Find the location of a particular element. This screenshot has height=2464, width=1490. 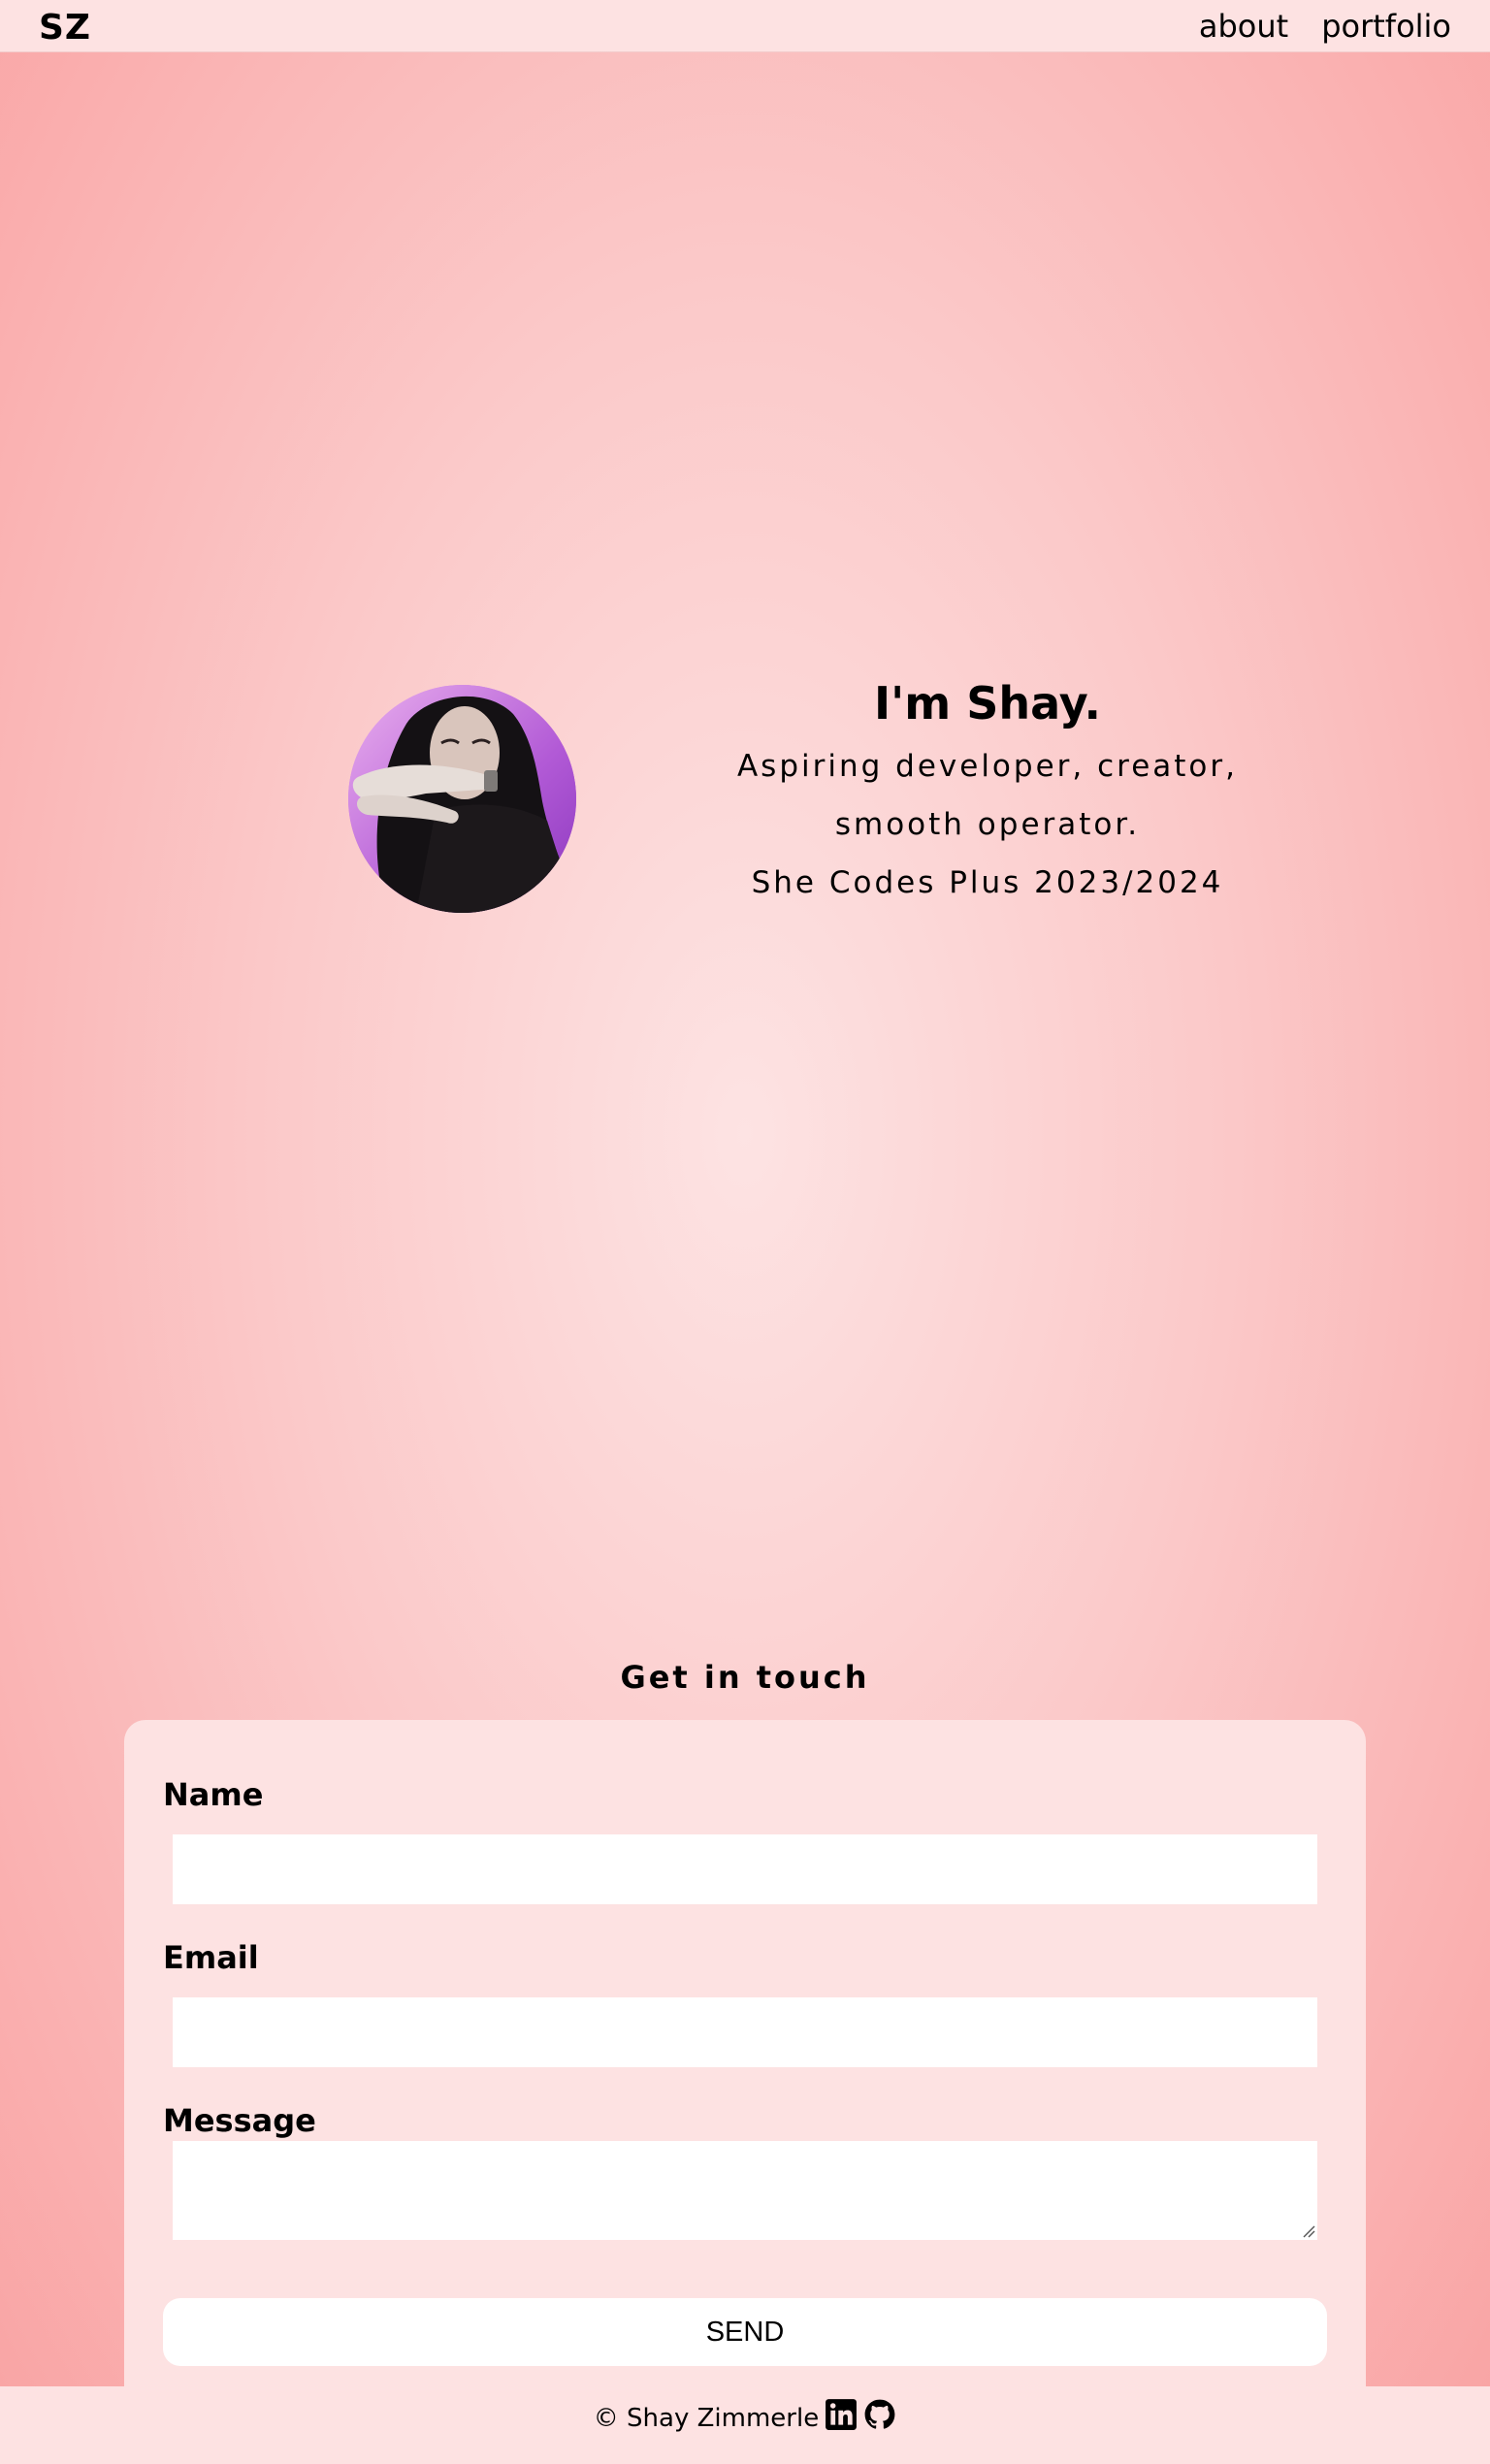

resize-handle-icon is located at coordinates (1309, 2231).